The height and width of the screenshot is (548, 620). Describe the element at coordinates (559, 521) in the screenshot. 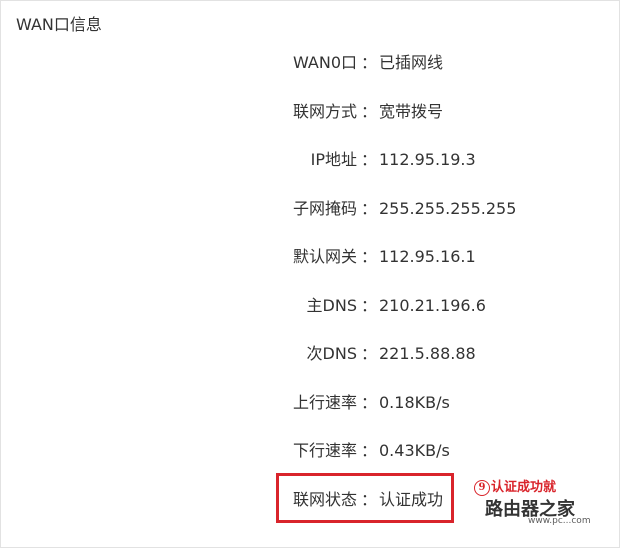

I see `watermark-url: www.pc...com` at that location.